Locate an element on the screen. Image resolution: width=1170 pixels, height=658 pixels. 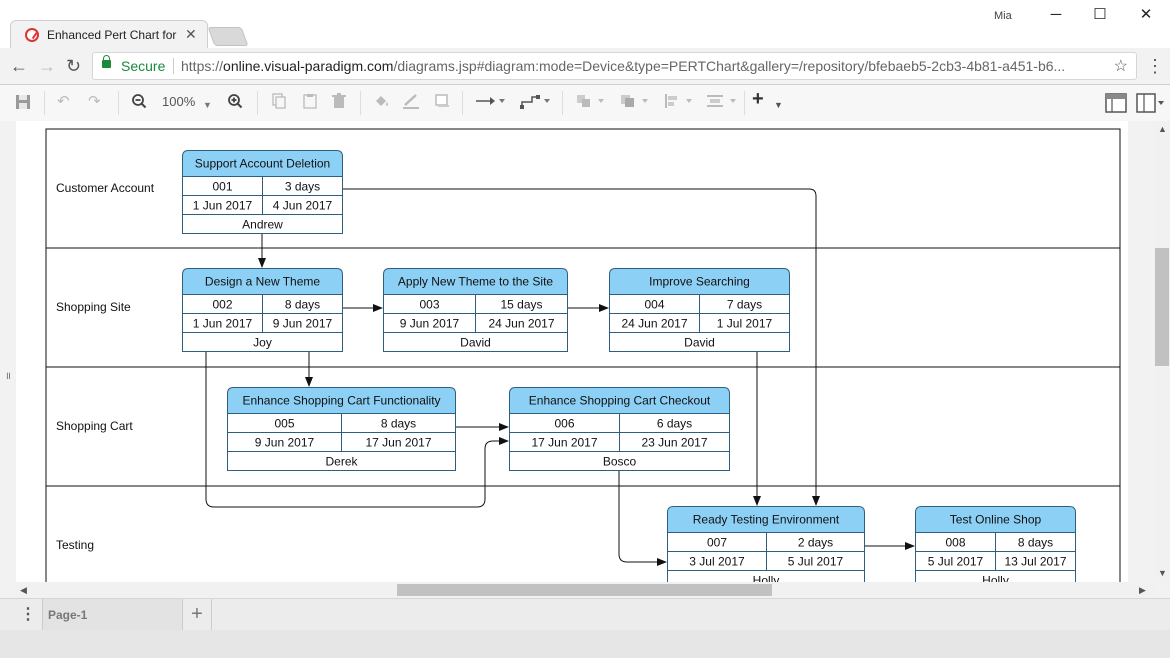
task-id: 003 is located at coordinates (429, 305).